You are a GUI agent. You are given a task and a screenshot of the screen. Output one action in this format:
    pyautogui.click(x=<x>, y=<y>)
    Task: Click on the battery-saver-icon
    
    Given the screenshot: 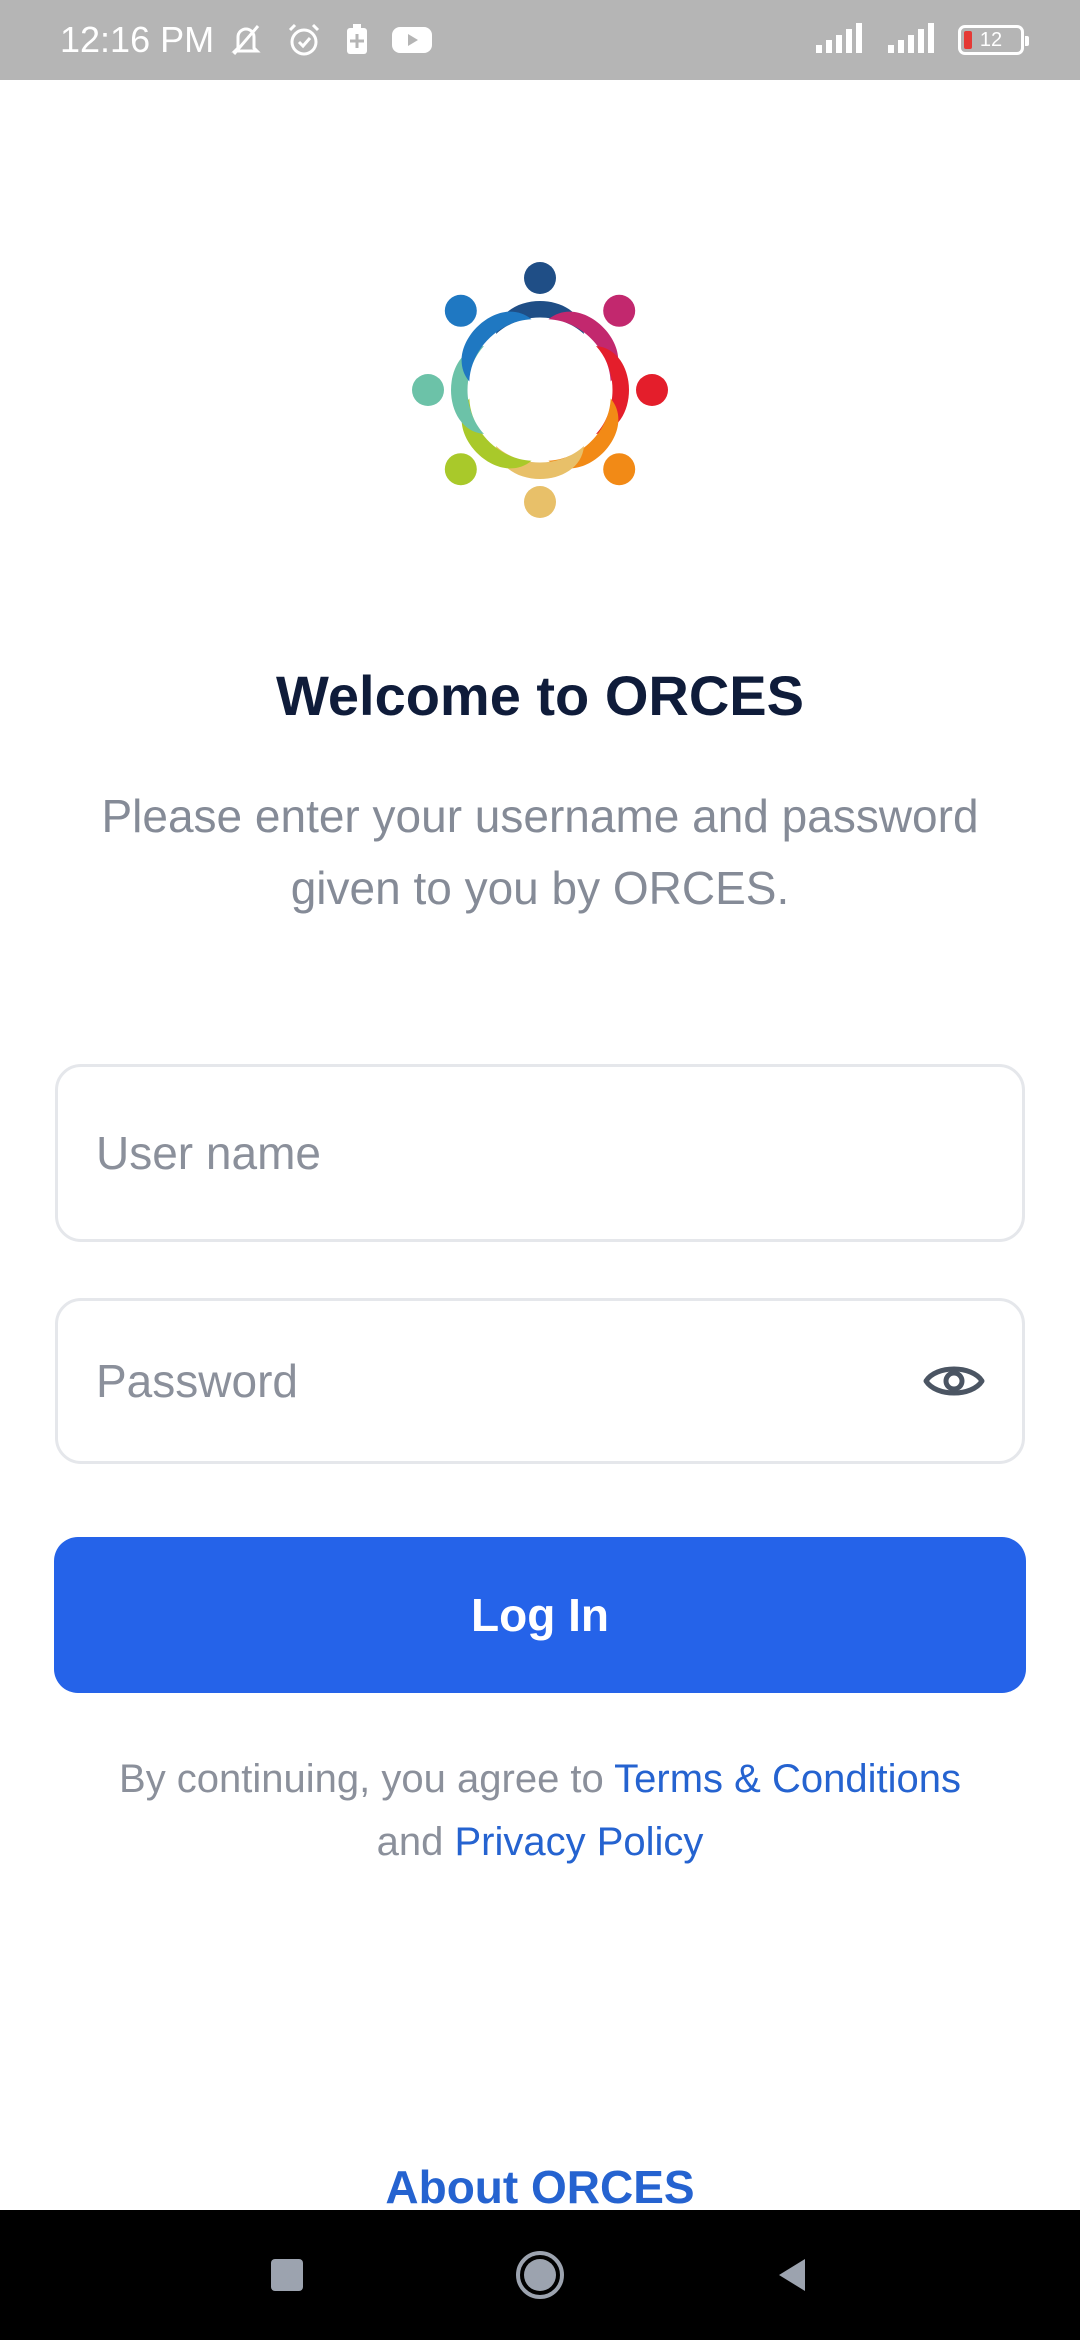 What is the action you would take?
    pyautogui.click(x=357, y=40)
    